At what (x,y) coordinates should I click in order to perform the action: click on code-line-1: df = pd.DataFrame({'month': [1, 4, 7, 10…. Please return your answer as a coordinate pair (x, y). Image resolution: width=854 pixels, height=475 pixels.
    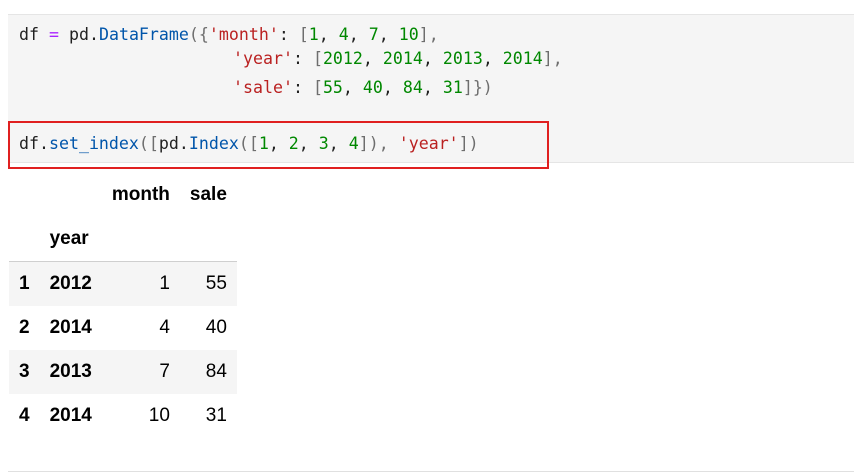
    Looking at the image, I should click on (229, 35).